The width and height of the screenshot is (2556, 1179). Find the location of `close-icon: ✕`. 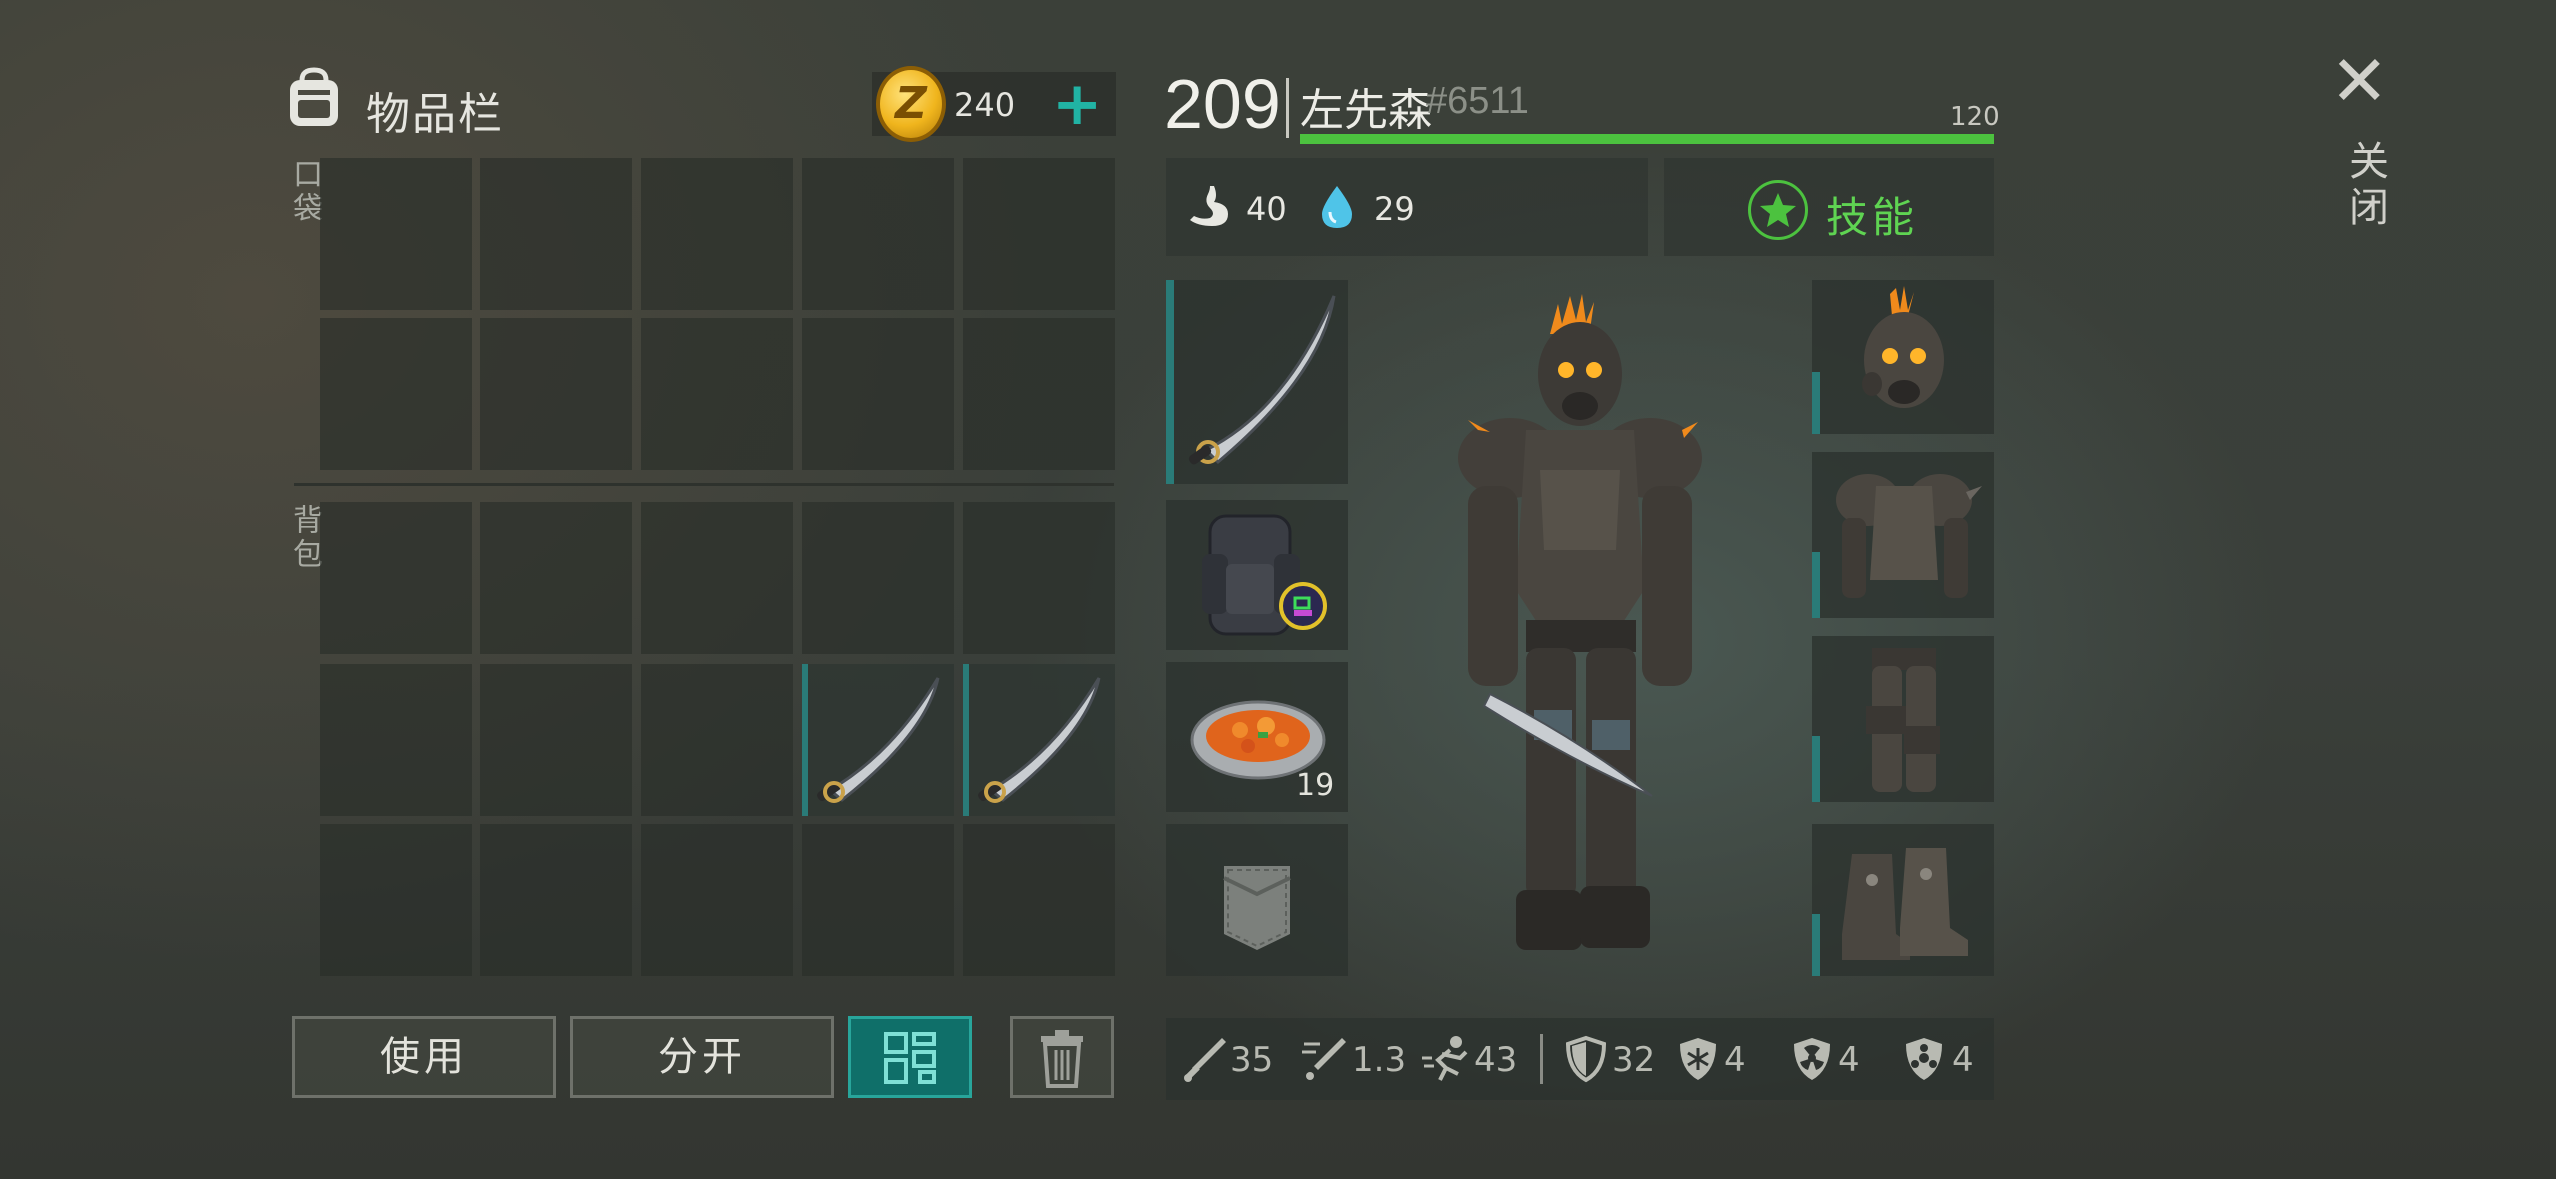

close-icon: ✕ is located at coordinates (2359, 81).